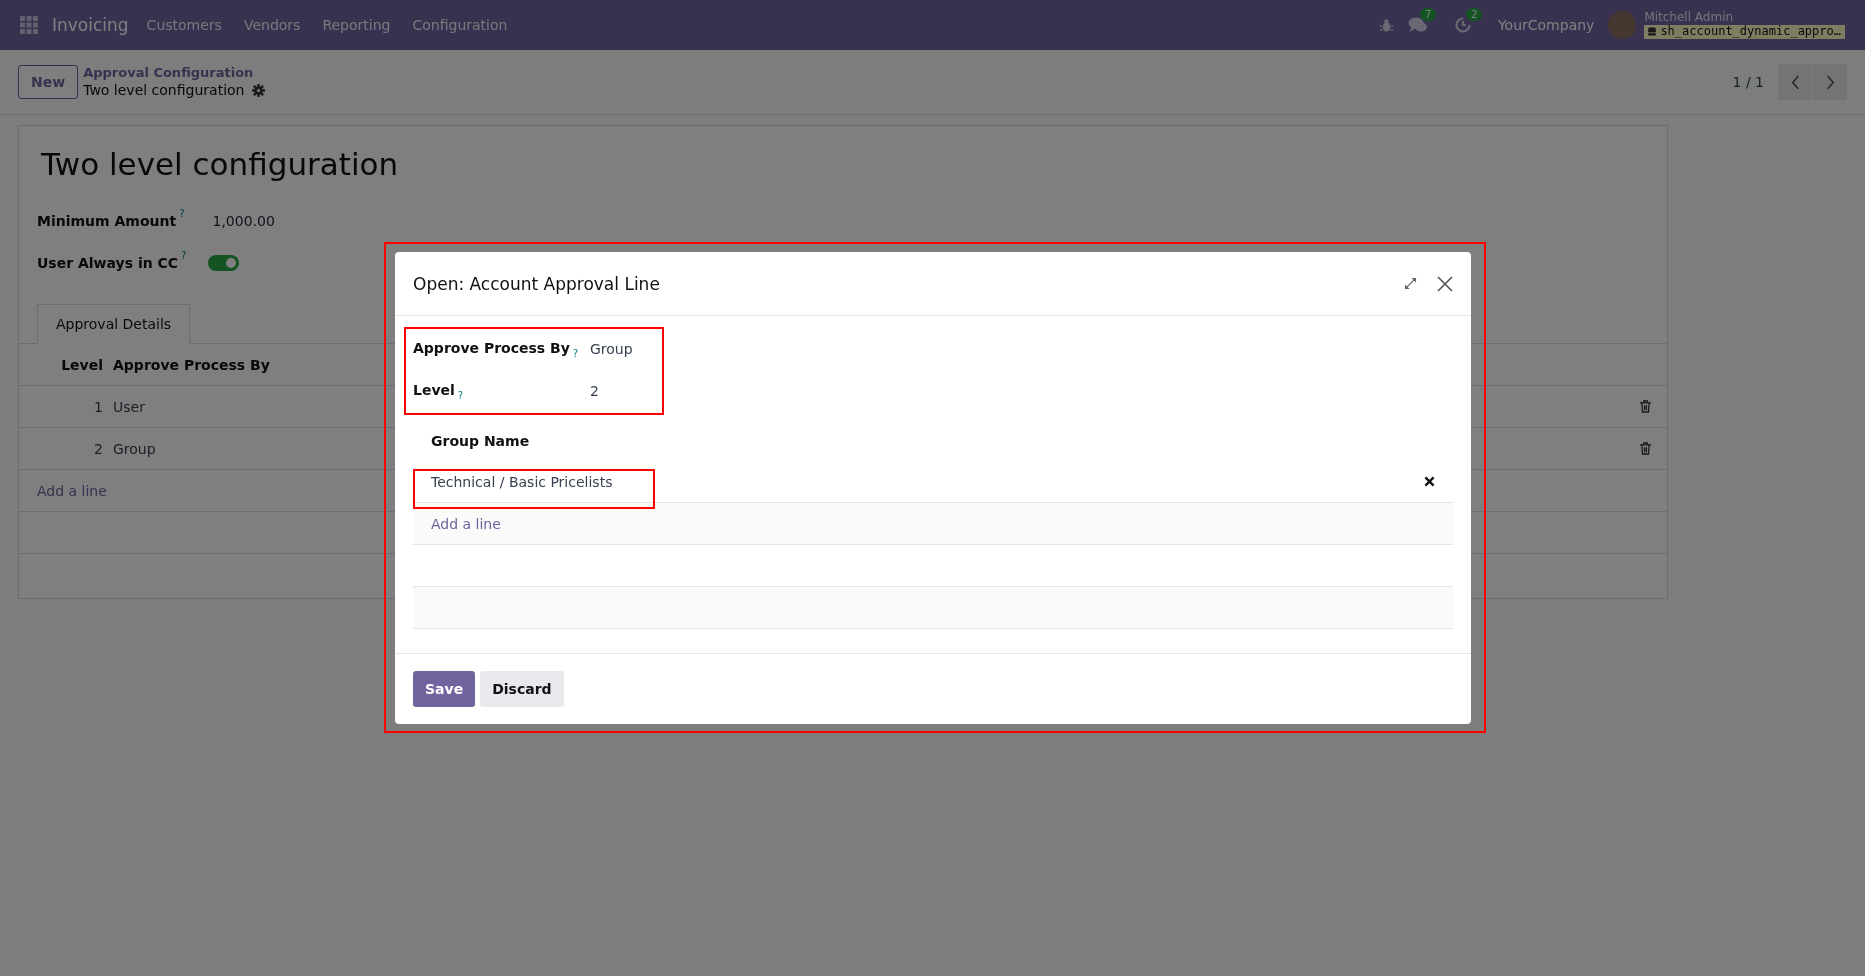  Describe the element at coordinates (1428, 14) in the screenshot. I see `message-count-badge: 7` at that location.